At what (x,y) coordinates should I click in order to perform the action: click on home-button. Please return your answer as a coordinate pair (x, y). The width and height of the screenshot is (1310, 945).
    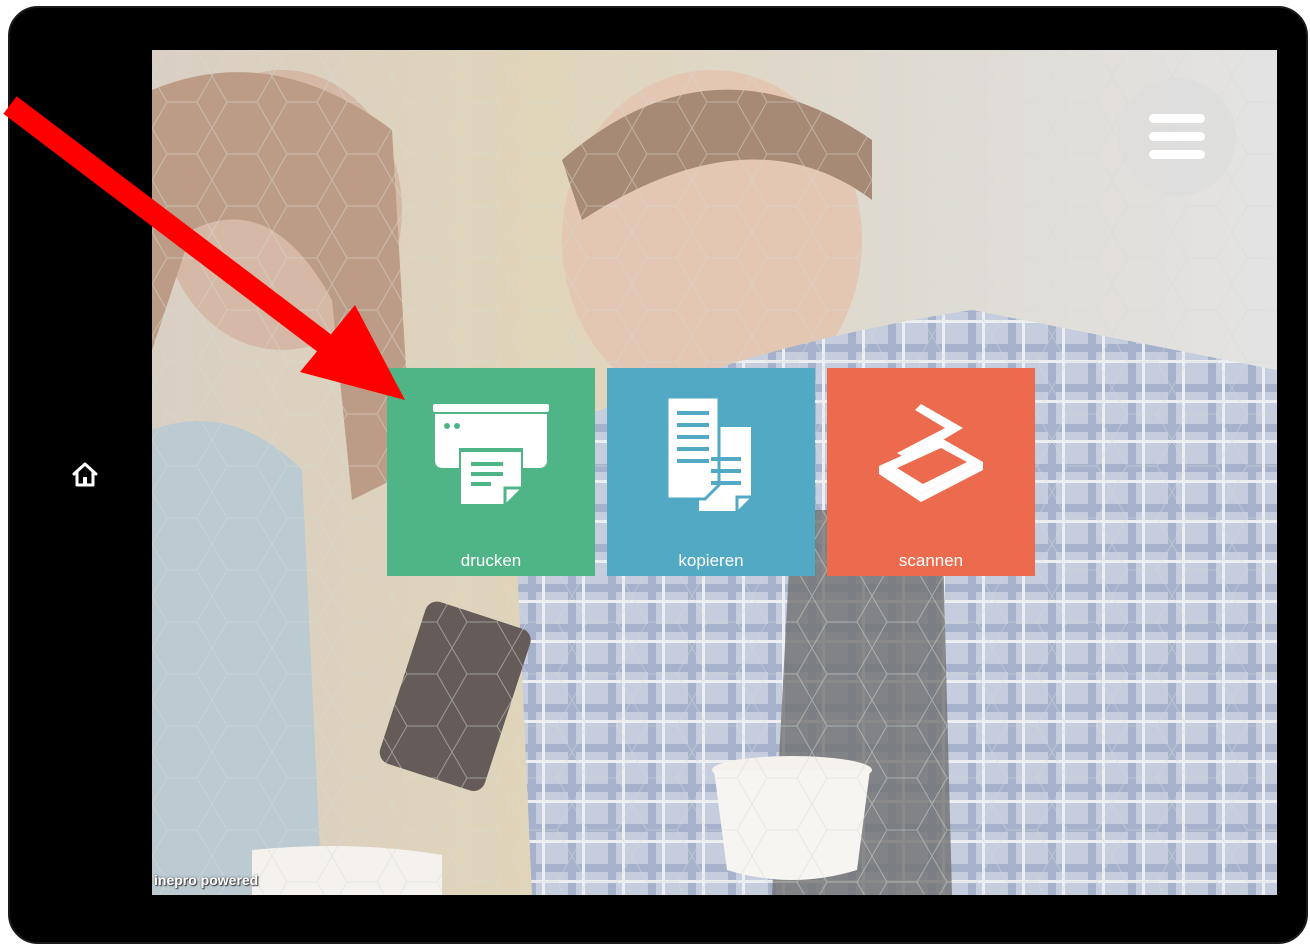
    Looking at the image, I should click on (85, 475).